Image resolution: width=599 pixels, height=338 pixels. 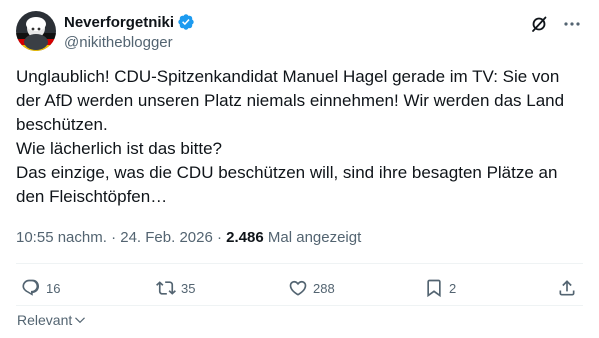 What do you see at coordinates (539, 24) in the screenshot?
I see `grok-icon` at bounding box center [539, 24].